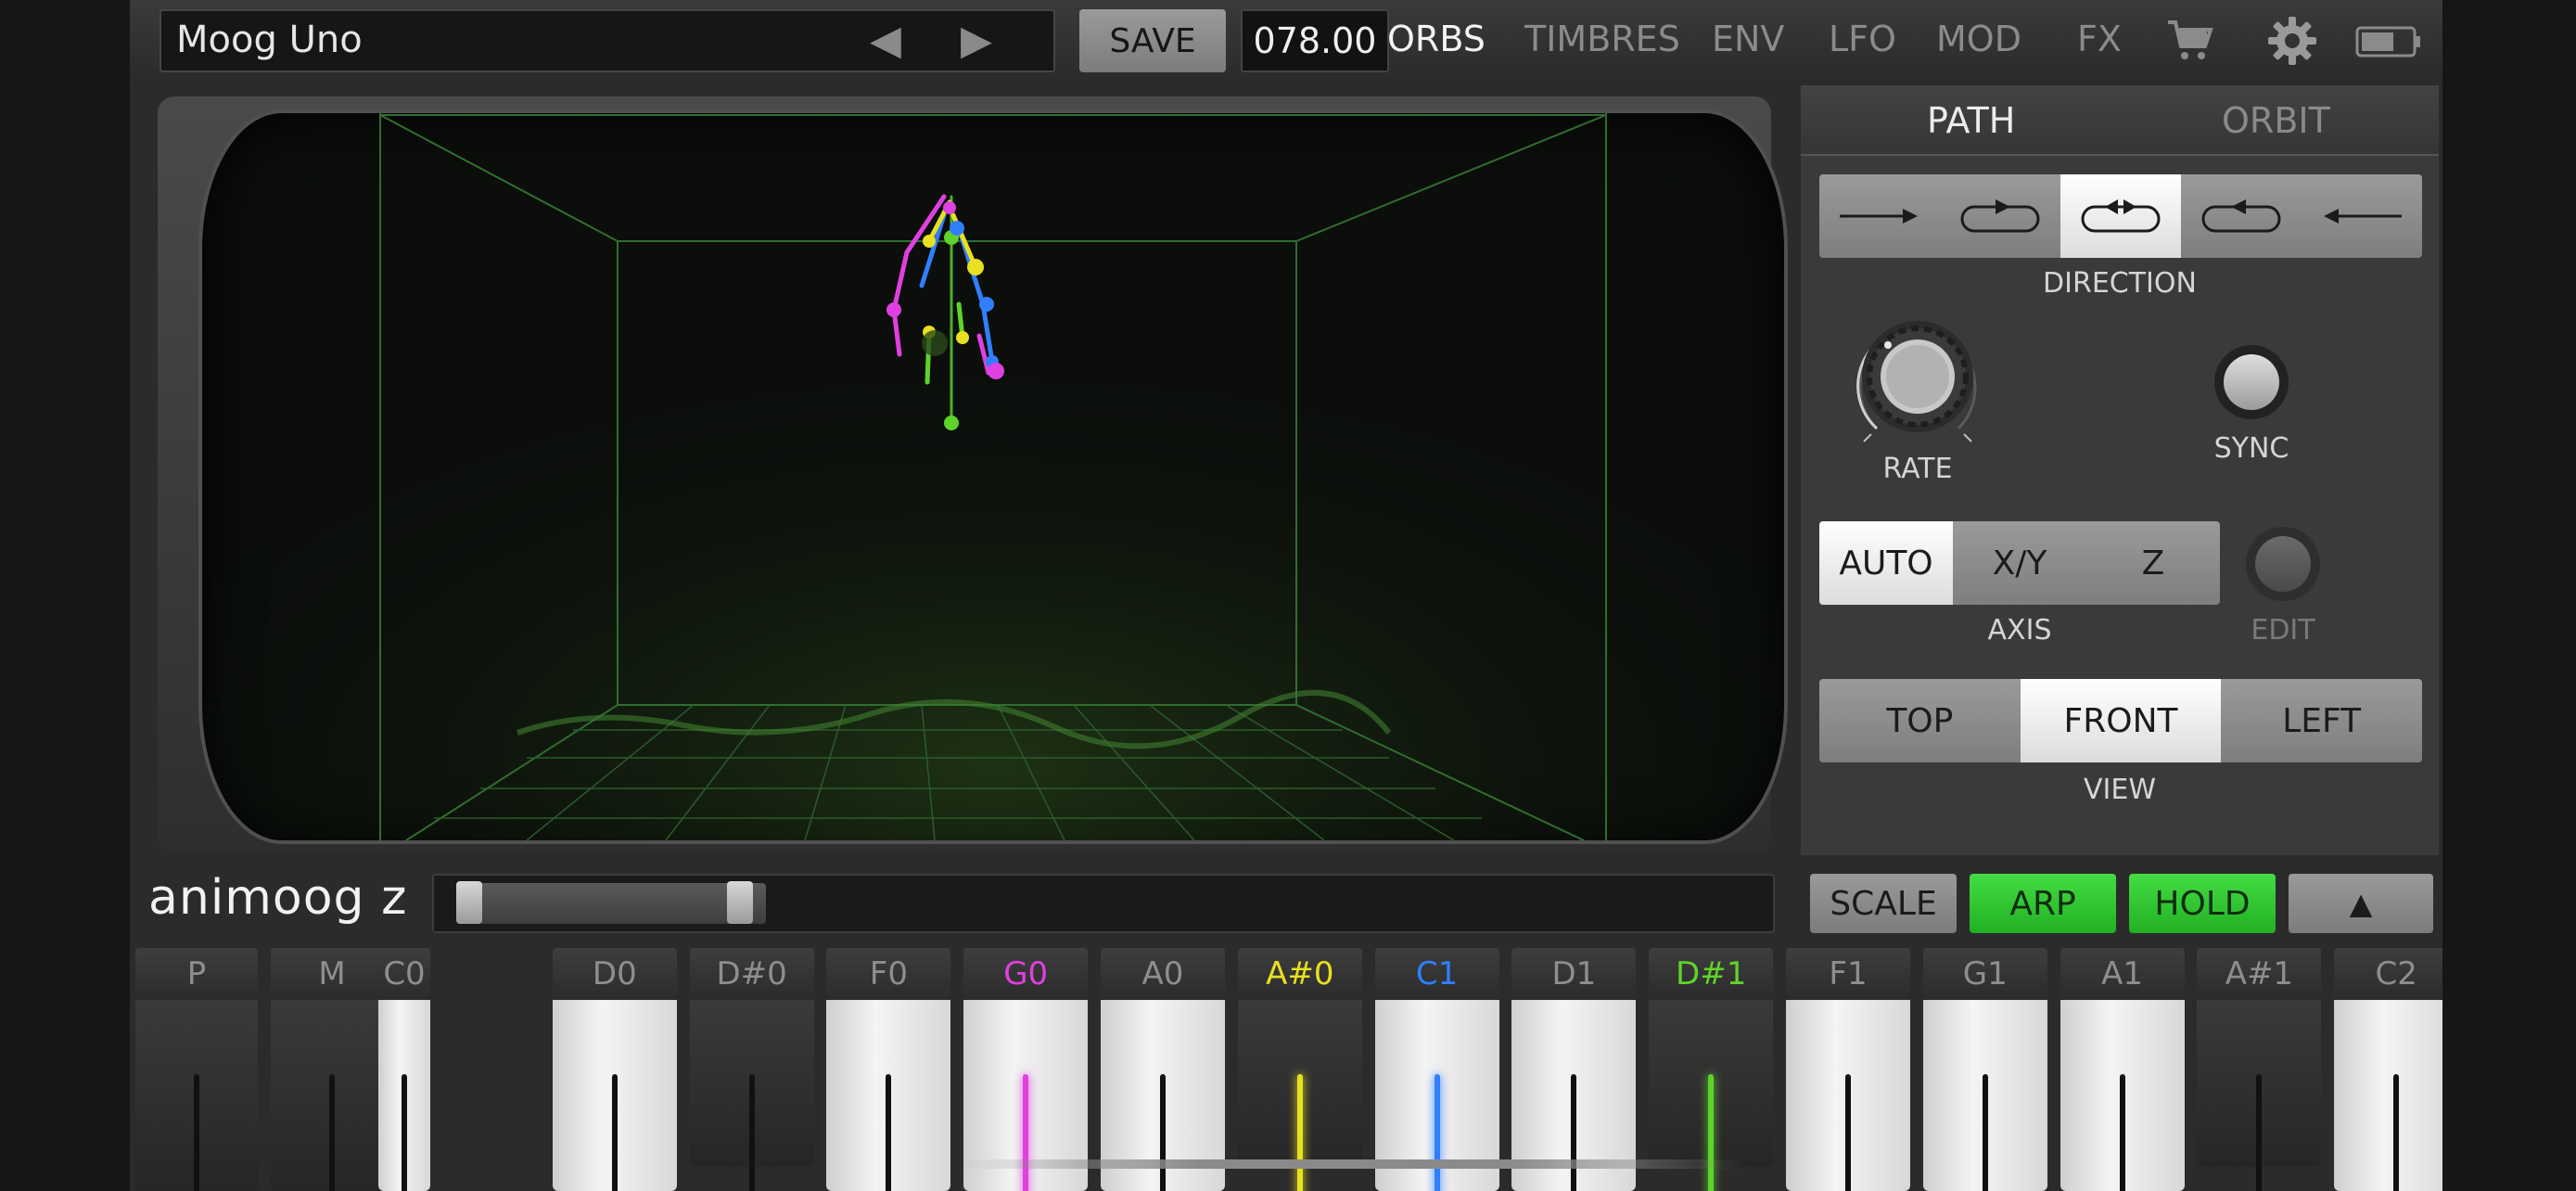  What do you see at coordinates (1299, 974) in the screenshot?
I see `key-label: A#0` at bounding box center [1299, 974].